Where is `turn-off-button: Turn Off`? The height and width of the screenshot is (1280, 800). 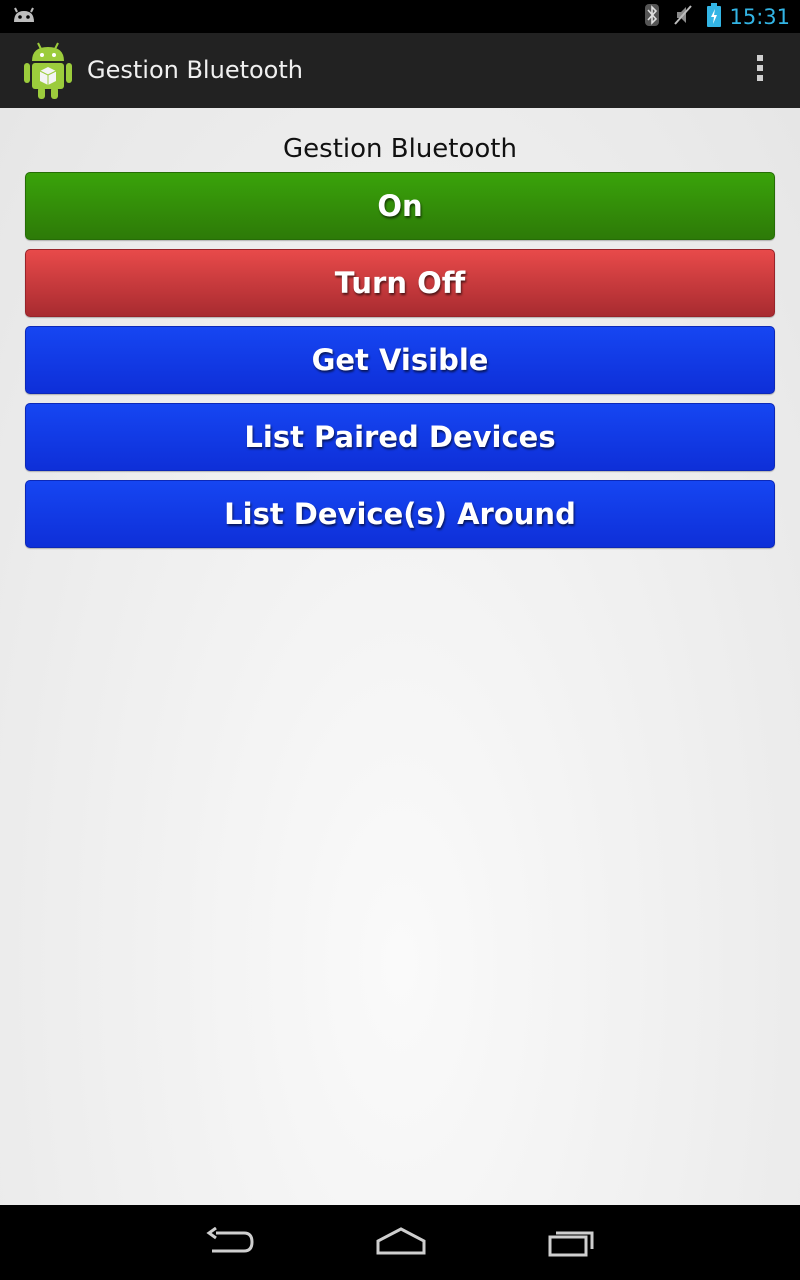
turn-off-button: Turn Off is located at coordinates (400, 283).